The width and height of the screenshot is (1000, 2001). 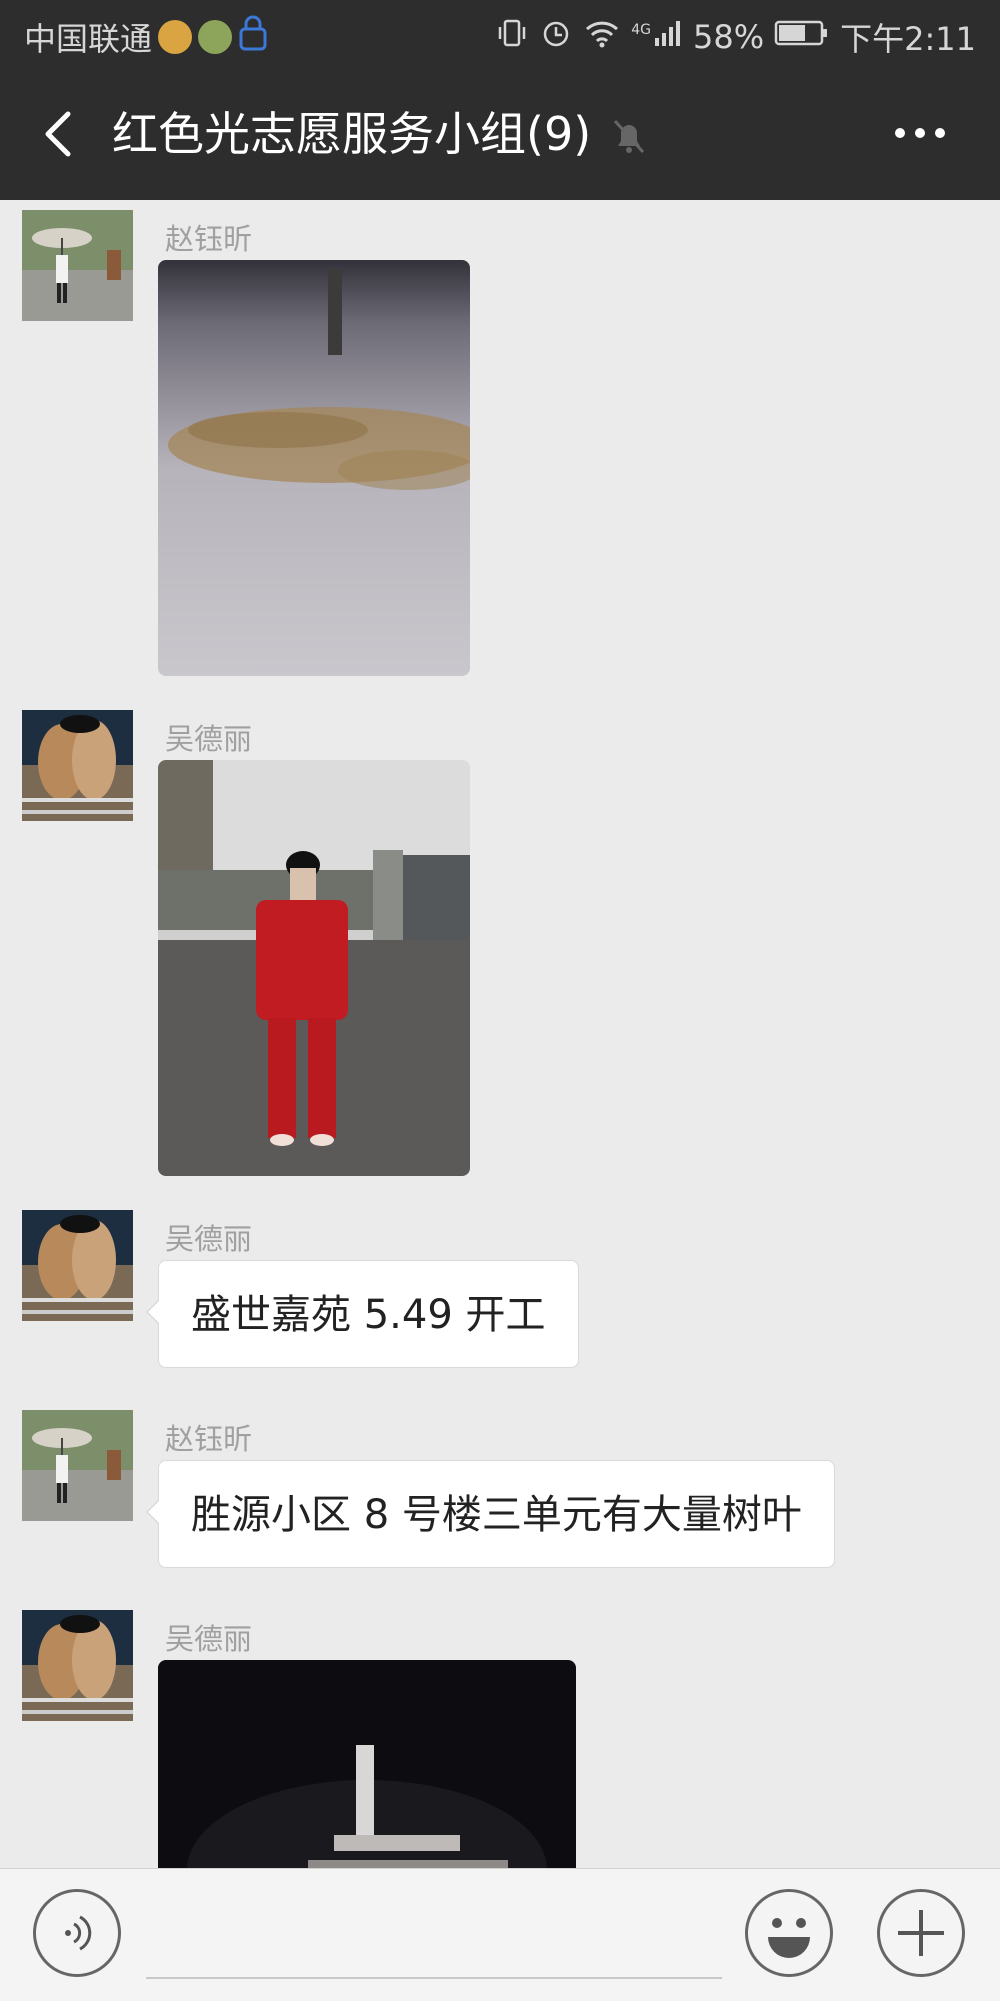 What do you see at coordinates (729, 37) in the screenshot?
I see `battery-label: 58%` at bounding box center [729, 37].